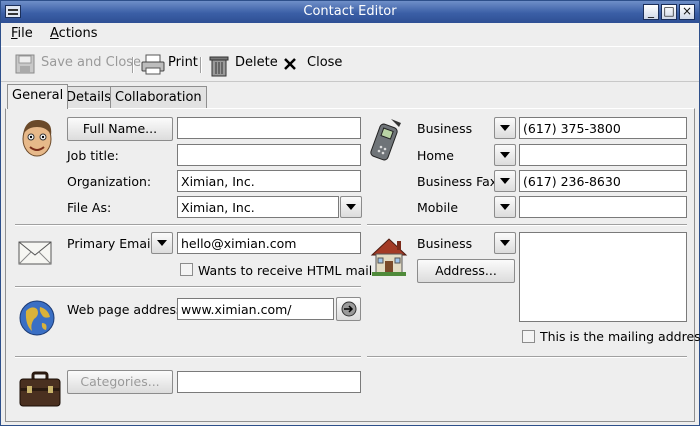  What do you see at coordinates (445, 243) in the screenshot?
I see `address-type-label: Business` at bounding box center [445, 243].